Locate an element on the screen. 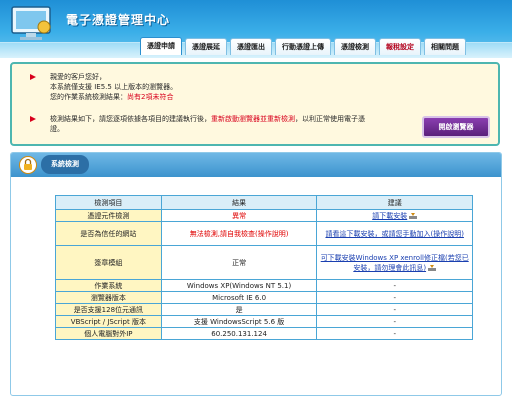 The image size is (512, 398). system-check-header: 系統檢測 is located at coordinates (256, 165).